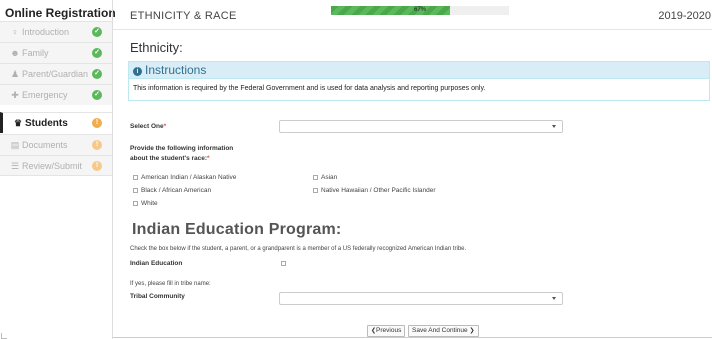 The width and height of the screenshot is (712, 339). I want to click on sidebar-item-label: Parent/Guardian, so click(55, 74).